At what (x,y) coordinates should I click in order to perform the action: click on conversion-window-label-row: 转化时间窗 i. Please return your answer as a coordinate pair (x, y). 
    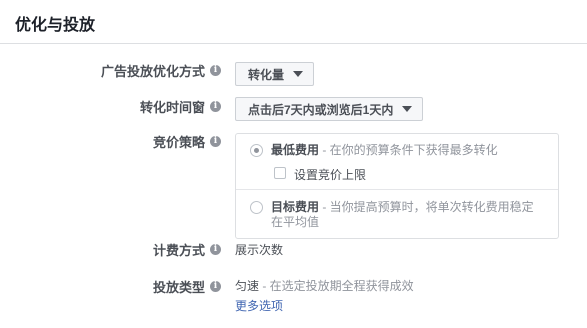
    Looking at the image, I should click on (180, 106).